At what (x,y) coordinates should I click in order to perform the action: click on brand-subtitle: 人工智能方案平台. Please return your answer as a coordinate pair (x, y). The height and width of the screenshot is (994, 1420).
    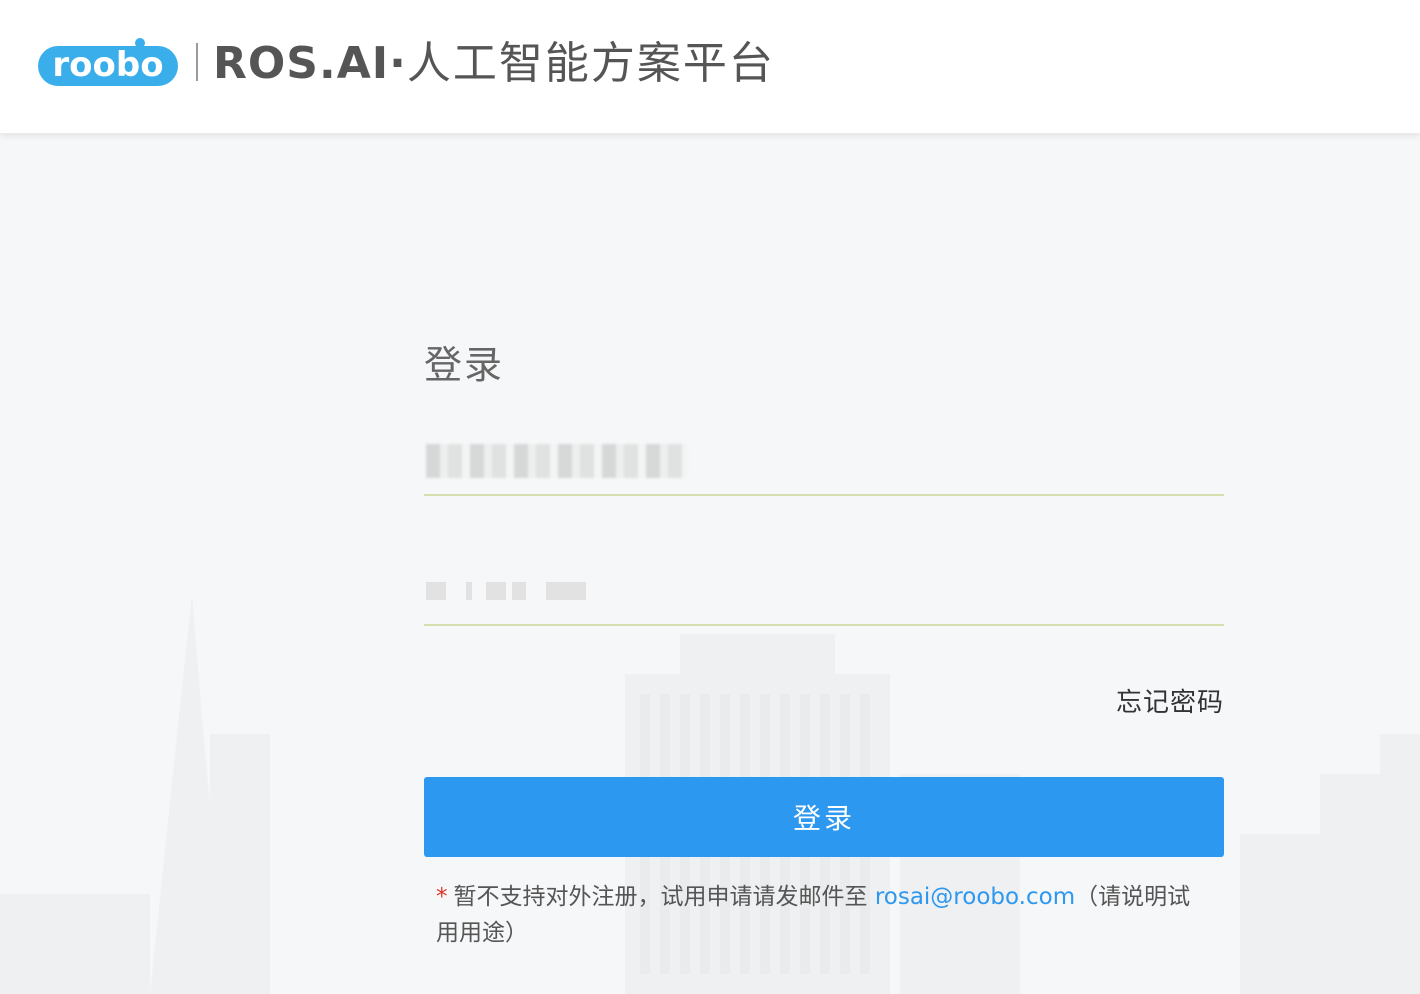
    Looking at the image, I should click on (590, 63).